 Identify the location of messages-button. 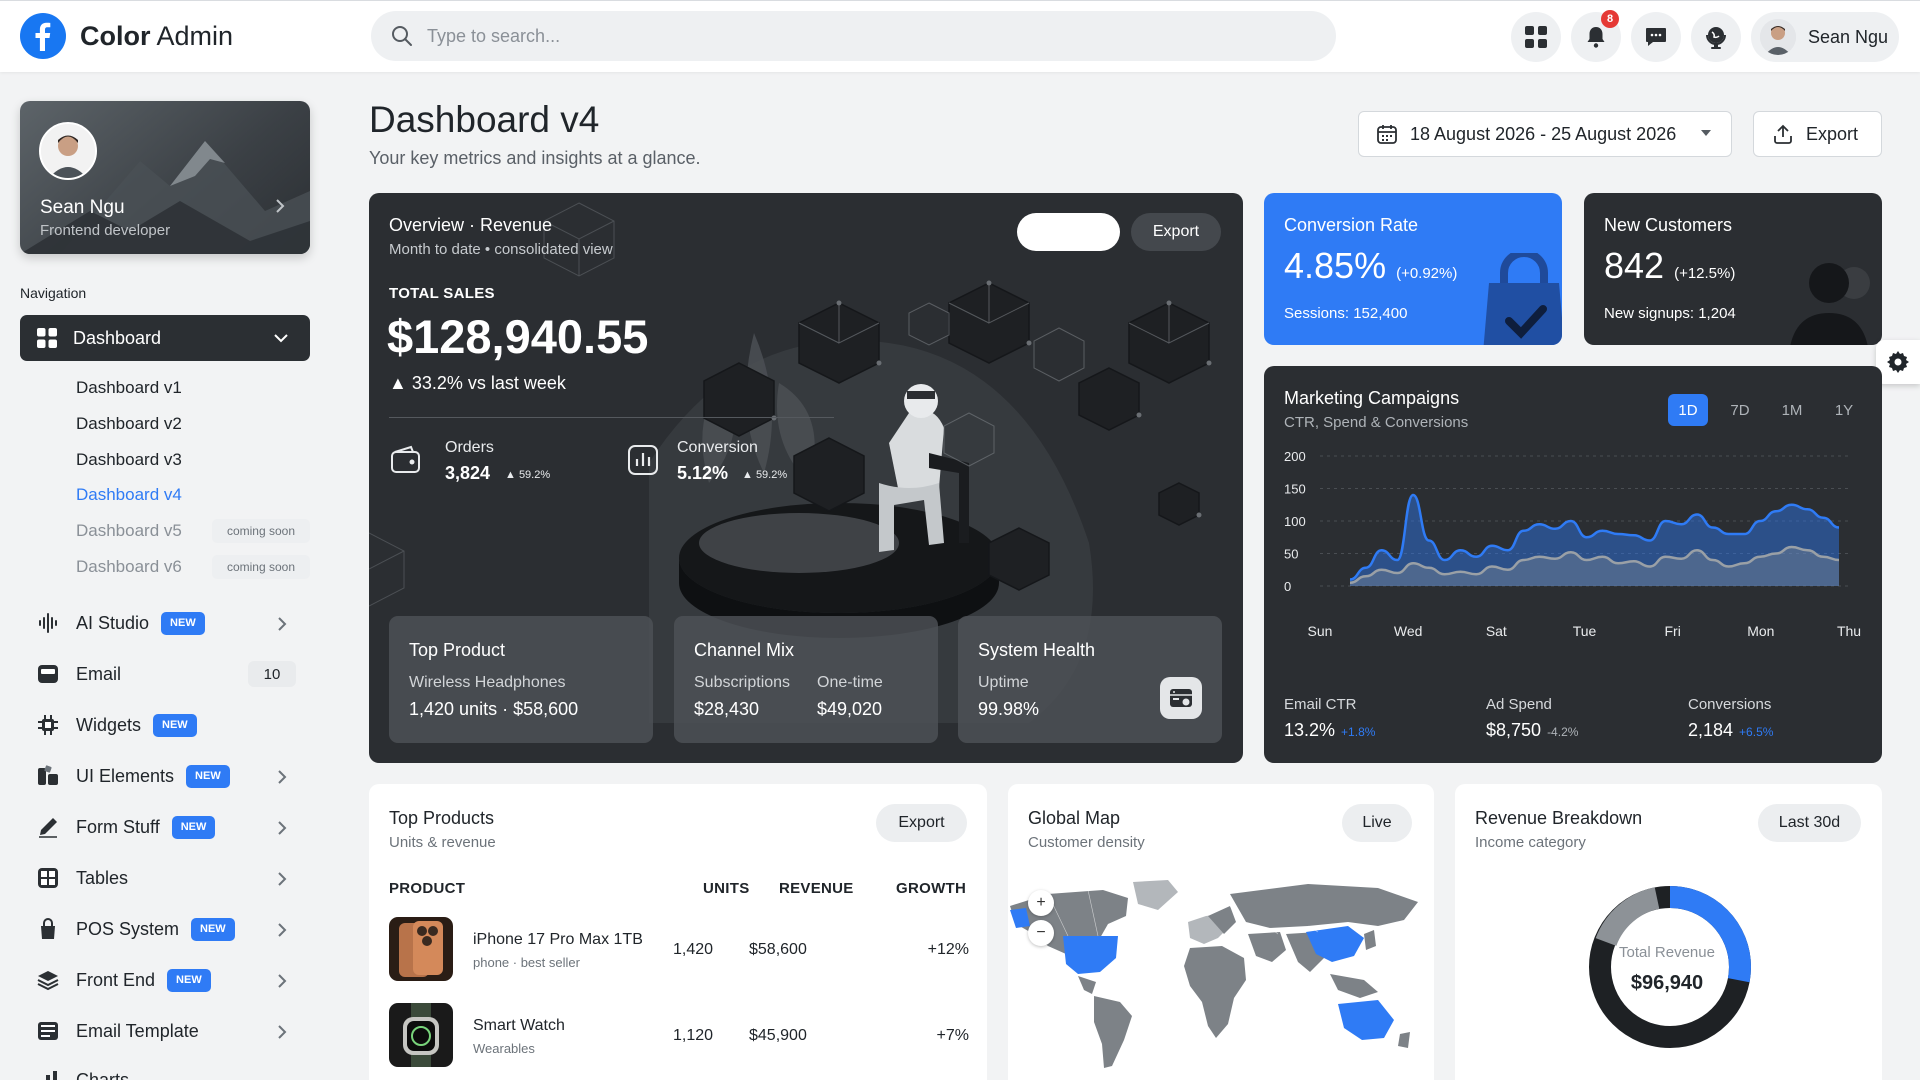
(1656, 37).